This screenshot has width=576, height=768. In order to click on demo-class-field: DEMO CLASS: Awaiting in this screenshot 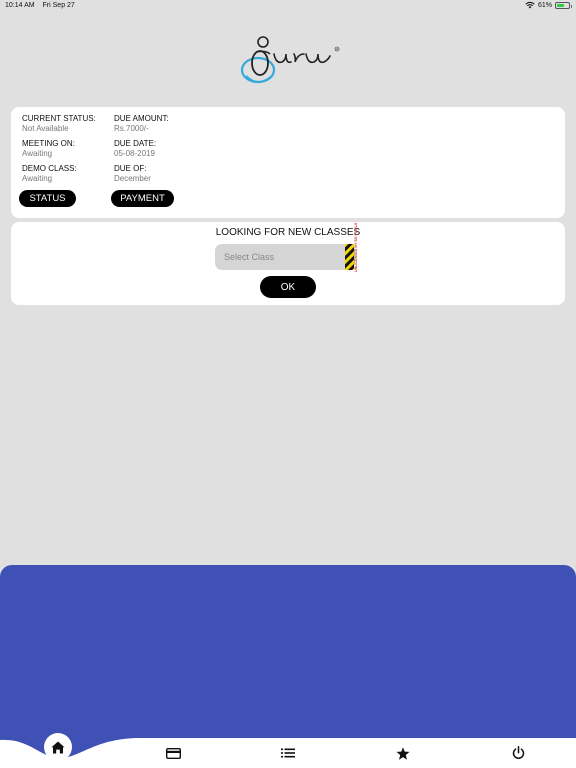, I will do `click(49, 174)`.